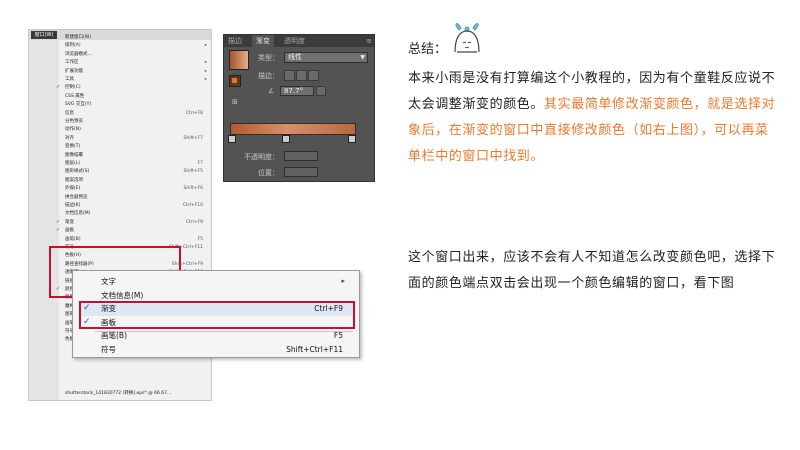 The width and height of the screenshot is (800, 450). Describe the element at coordinates (200, 239) in the screenshot. I see `menu-item-shortcut: F5` at that location.